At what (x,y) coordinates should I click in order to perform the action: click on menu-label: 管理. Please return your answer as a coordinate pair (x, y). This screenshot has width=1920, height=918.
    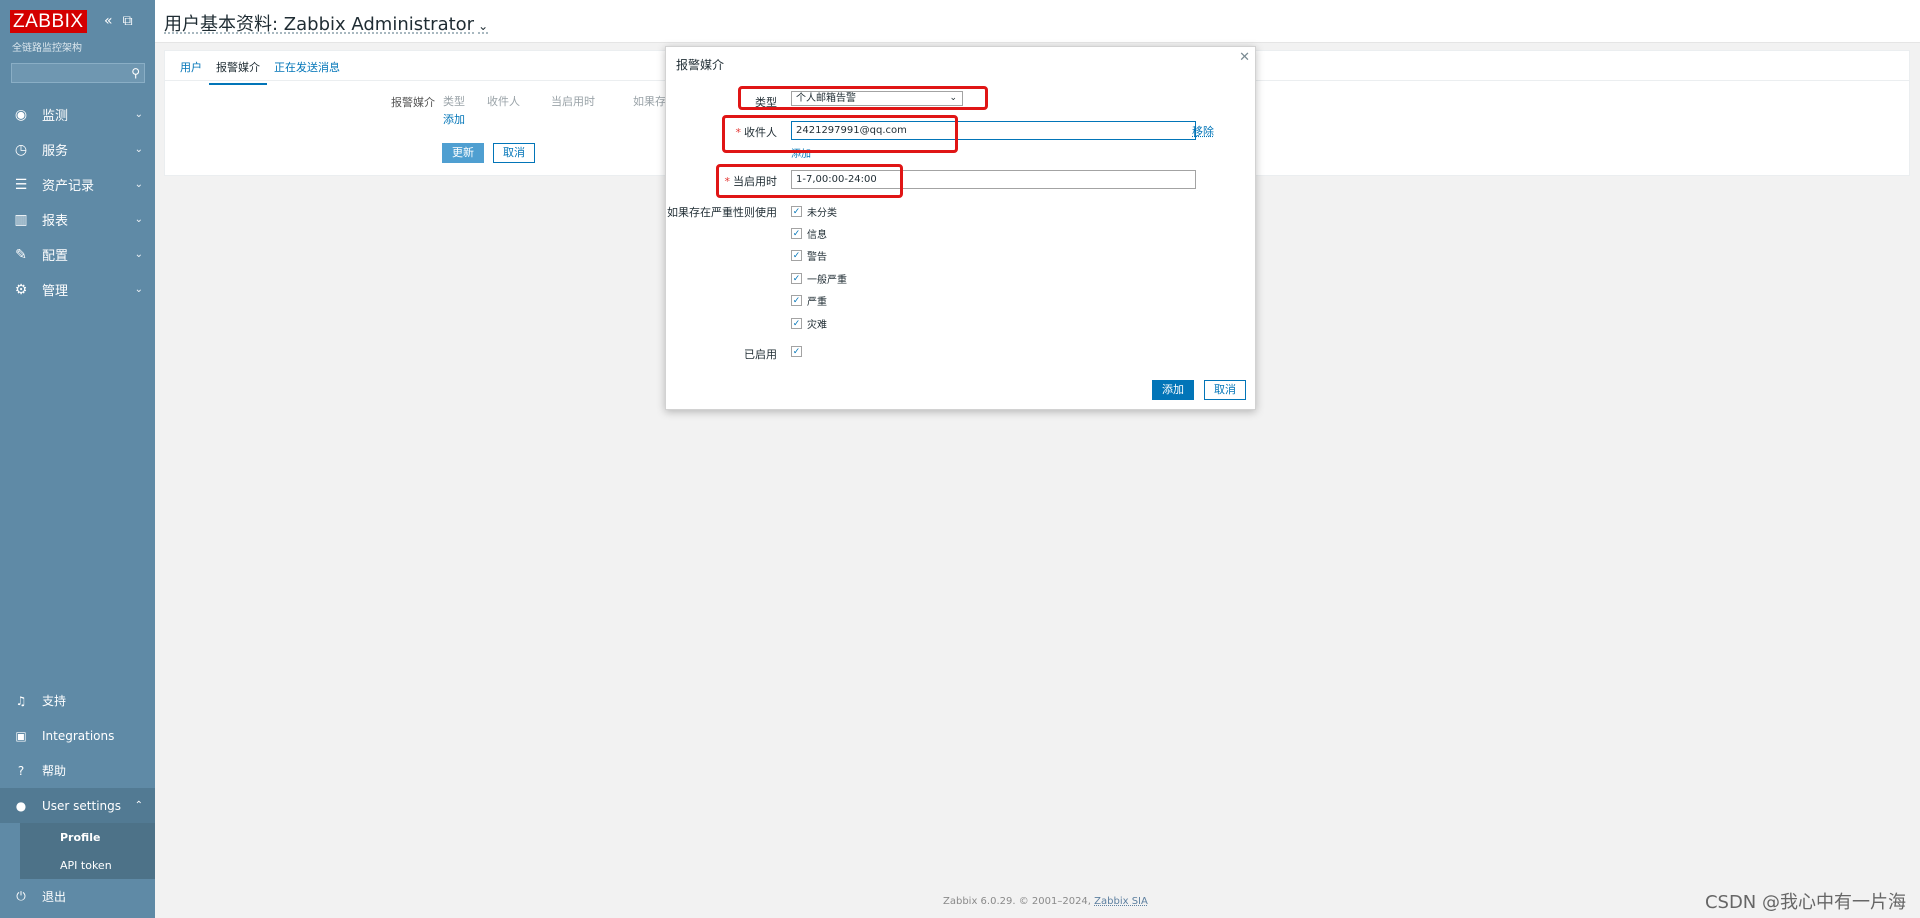
    Looking at the image, I should click on (55, 291).